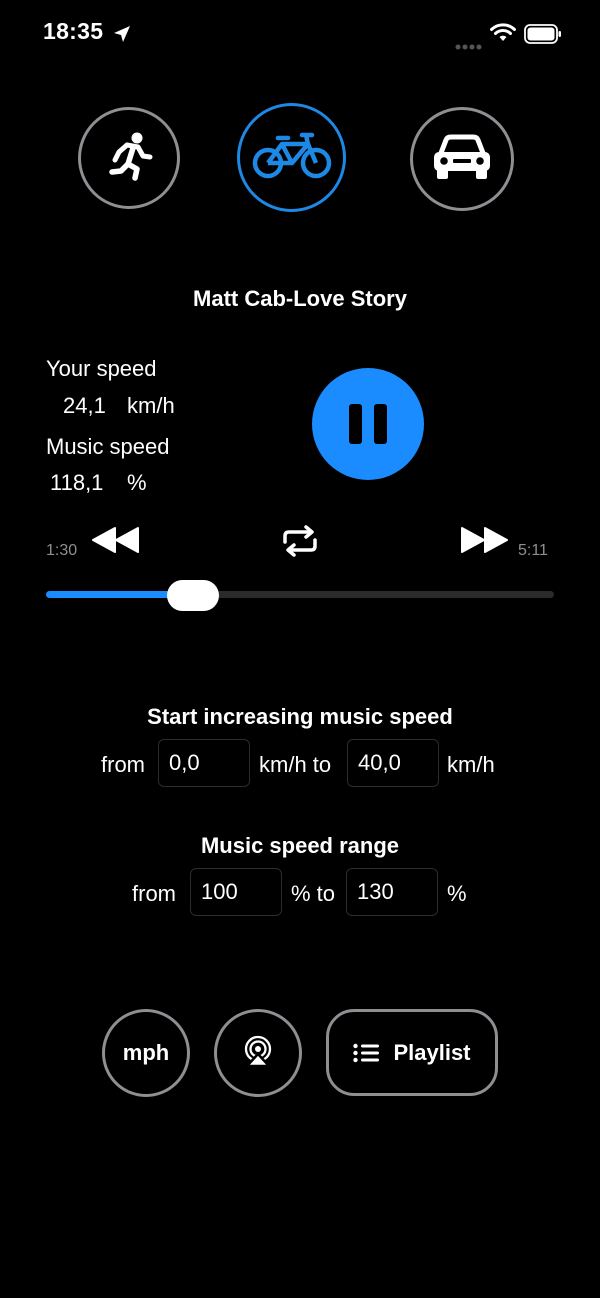 Image resolution: width=600 pixels, height=1298 pixels. I want to click on mode-bike-button, so click(291, 157).